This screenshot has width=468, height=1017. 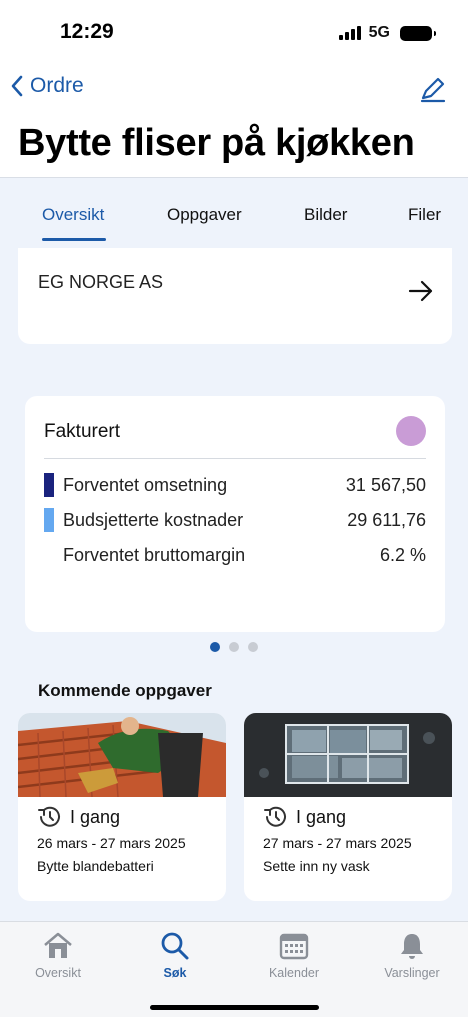 I want to click on tab-oppgaver: Oppgaver, so click(x=204, y=215).